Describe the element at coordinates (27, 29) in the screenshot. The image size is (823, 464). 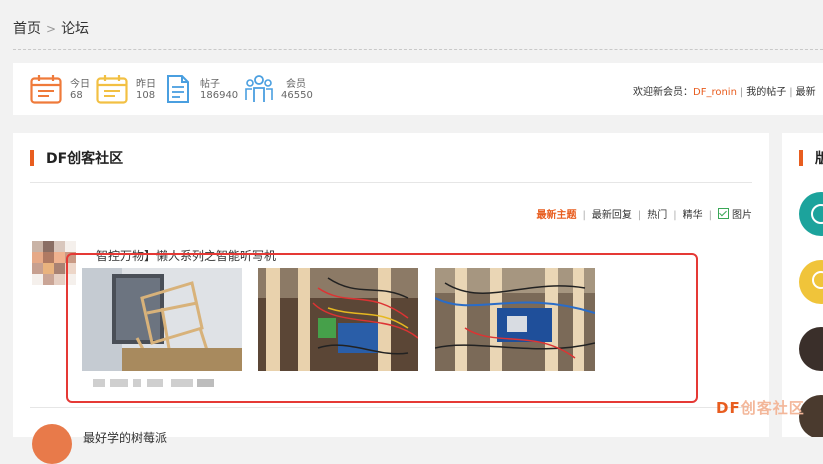
I see `breadcrumb-home: 首页` at that location.